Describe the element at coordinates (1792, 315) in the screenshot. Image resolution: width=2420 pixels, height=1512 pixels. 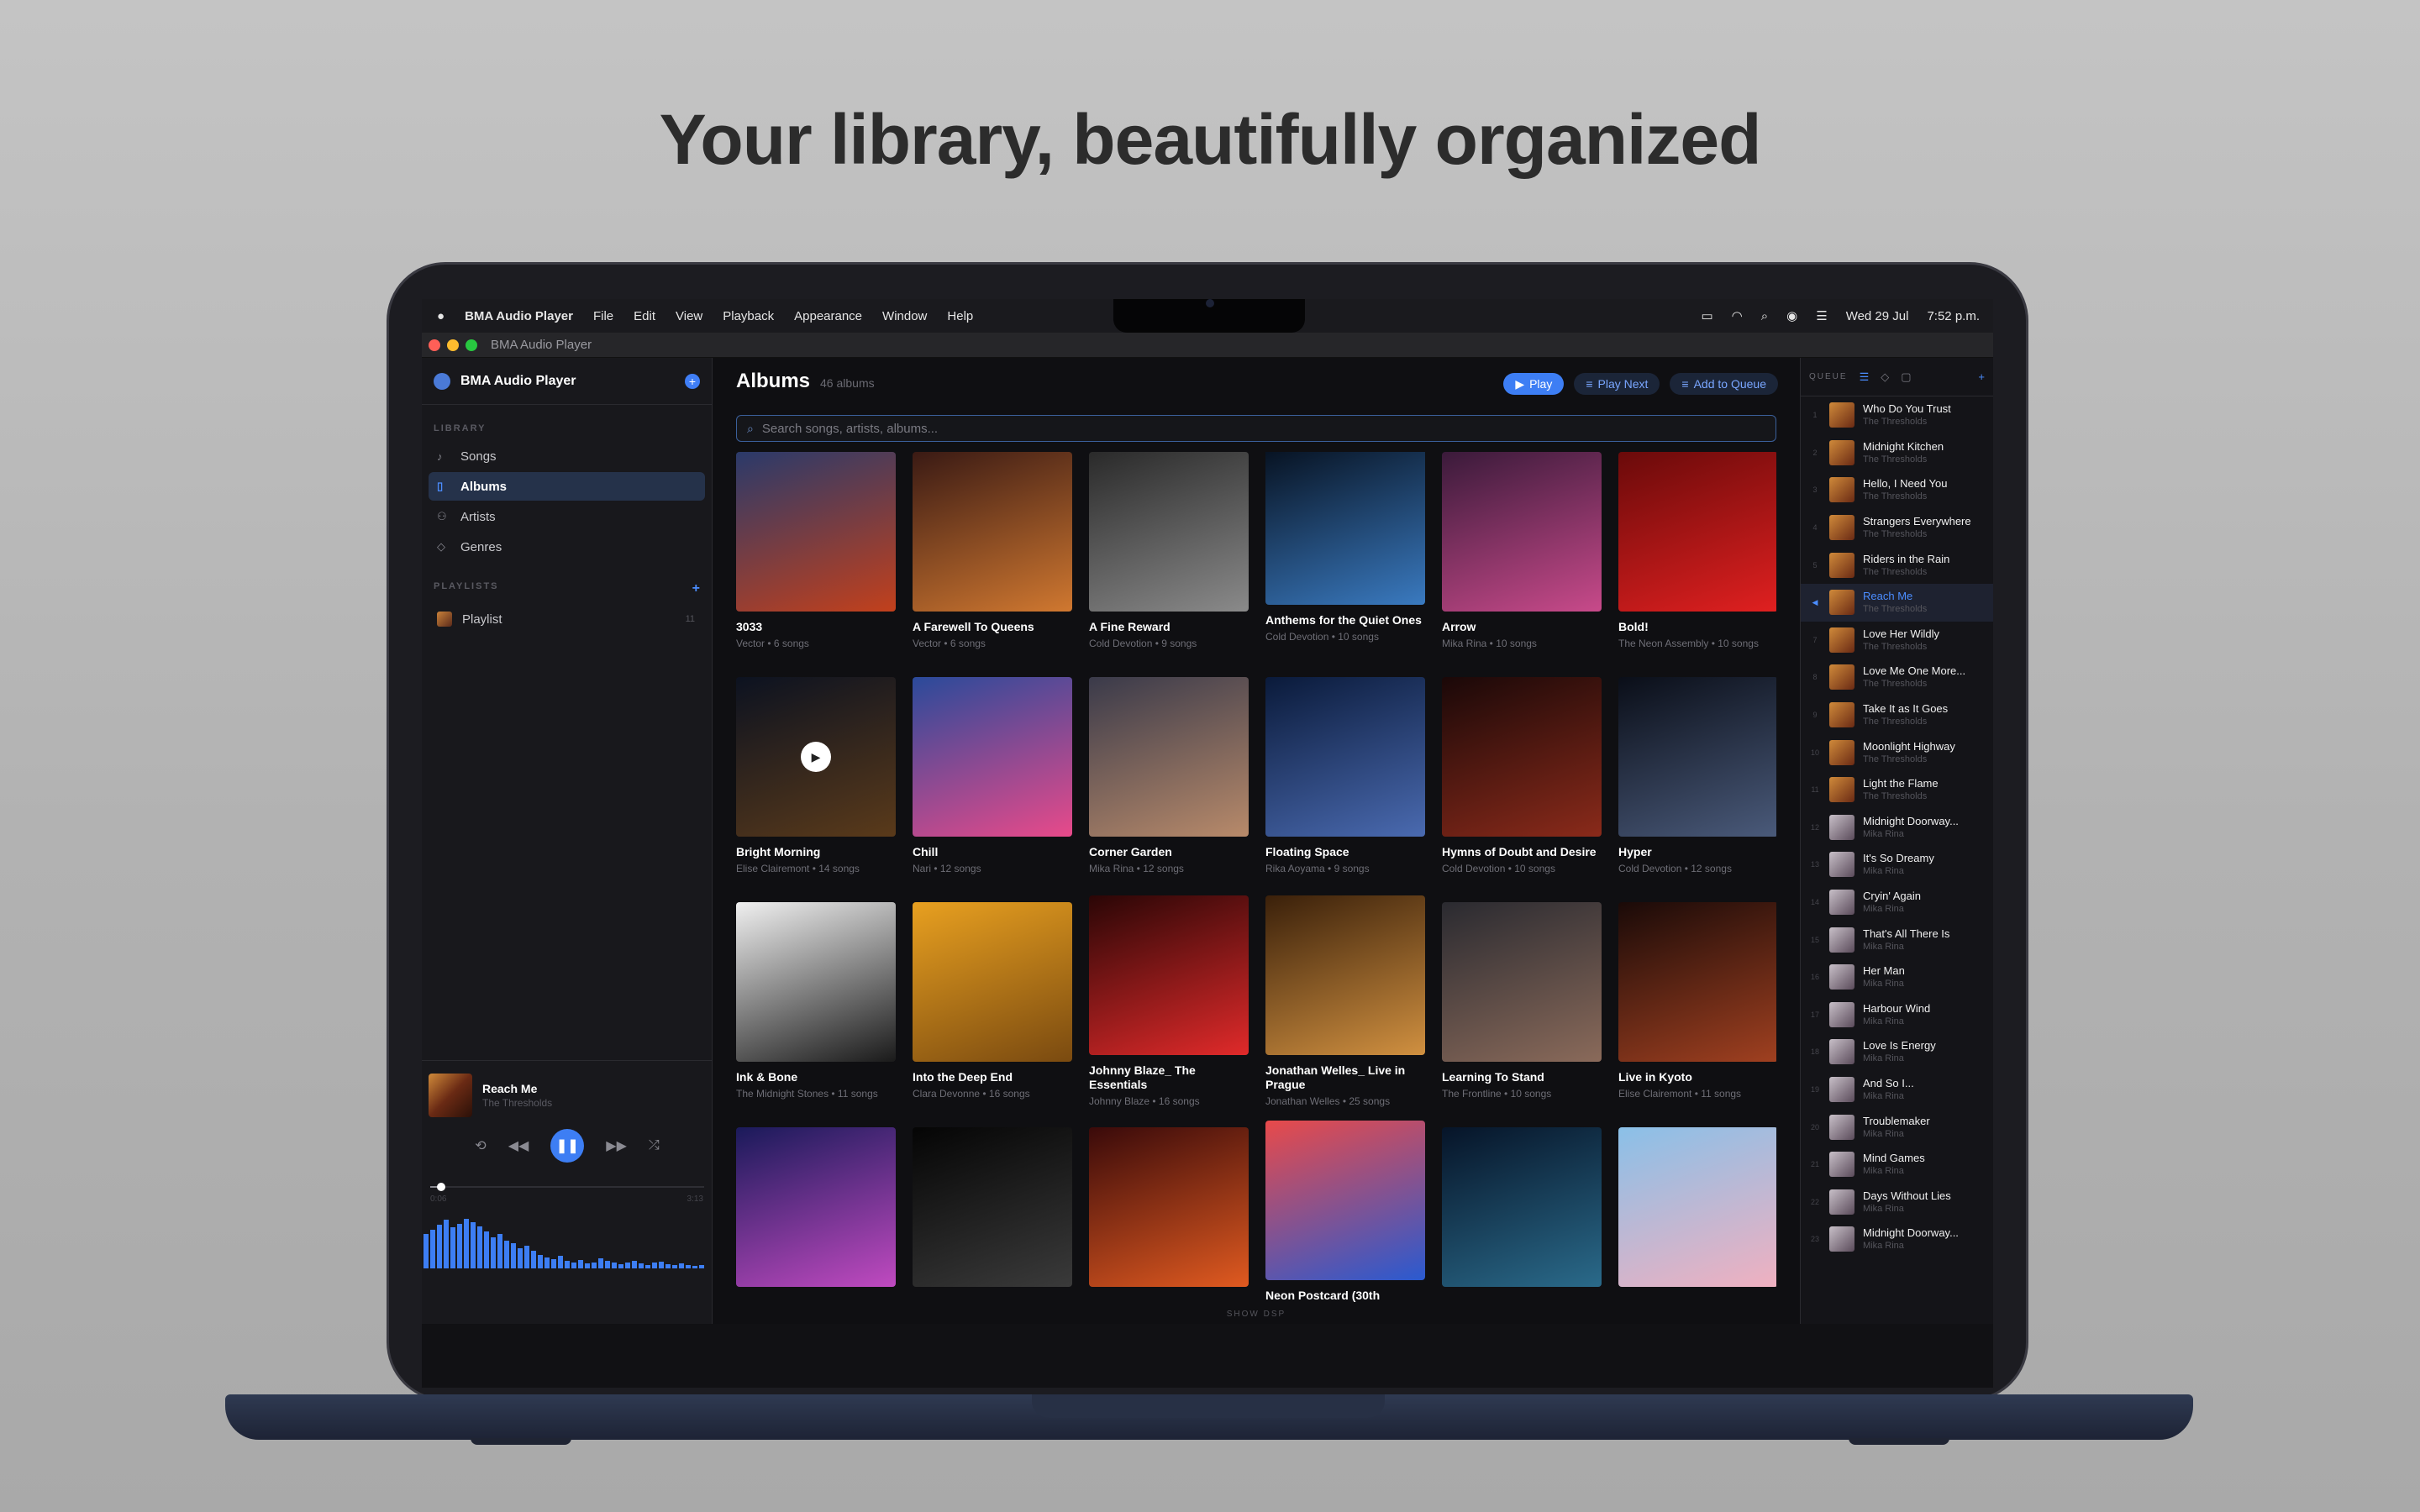
I see `siri-icon: ◉` at that location.